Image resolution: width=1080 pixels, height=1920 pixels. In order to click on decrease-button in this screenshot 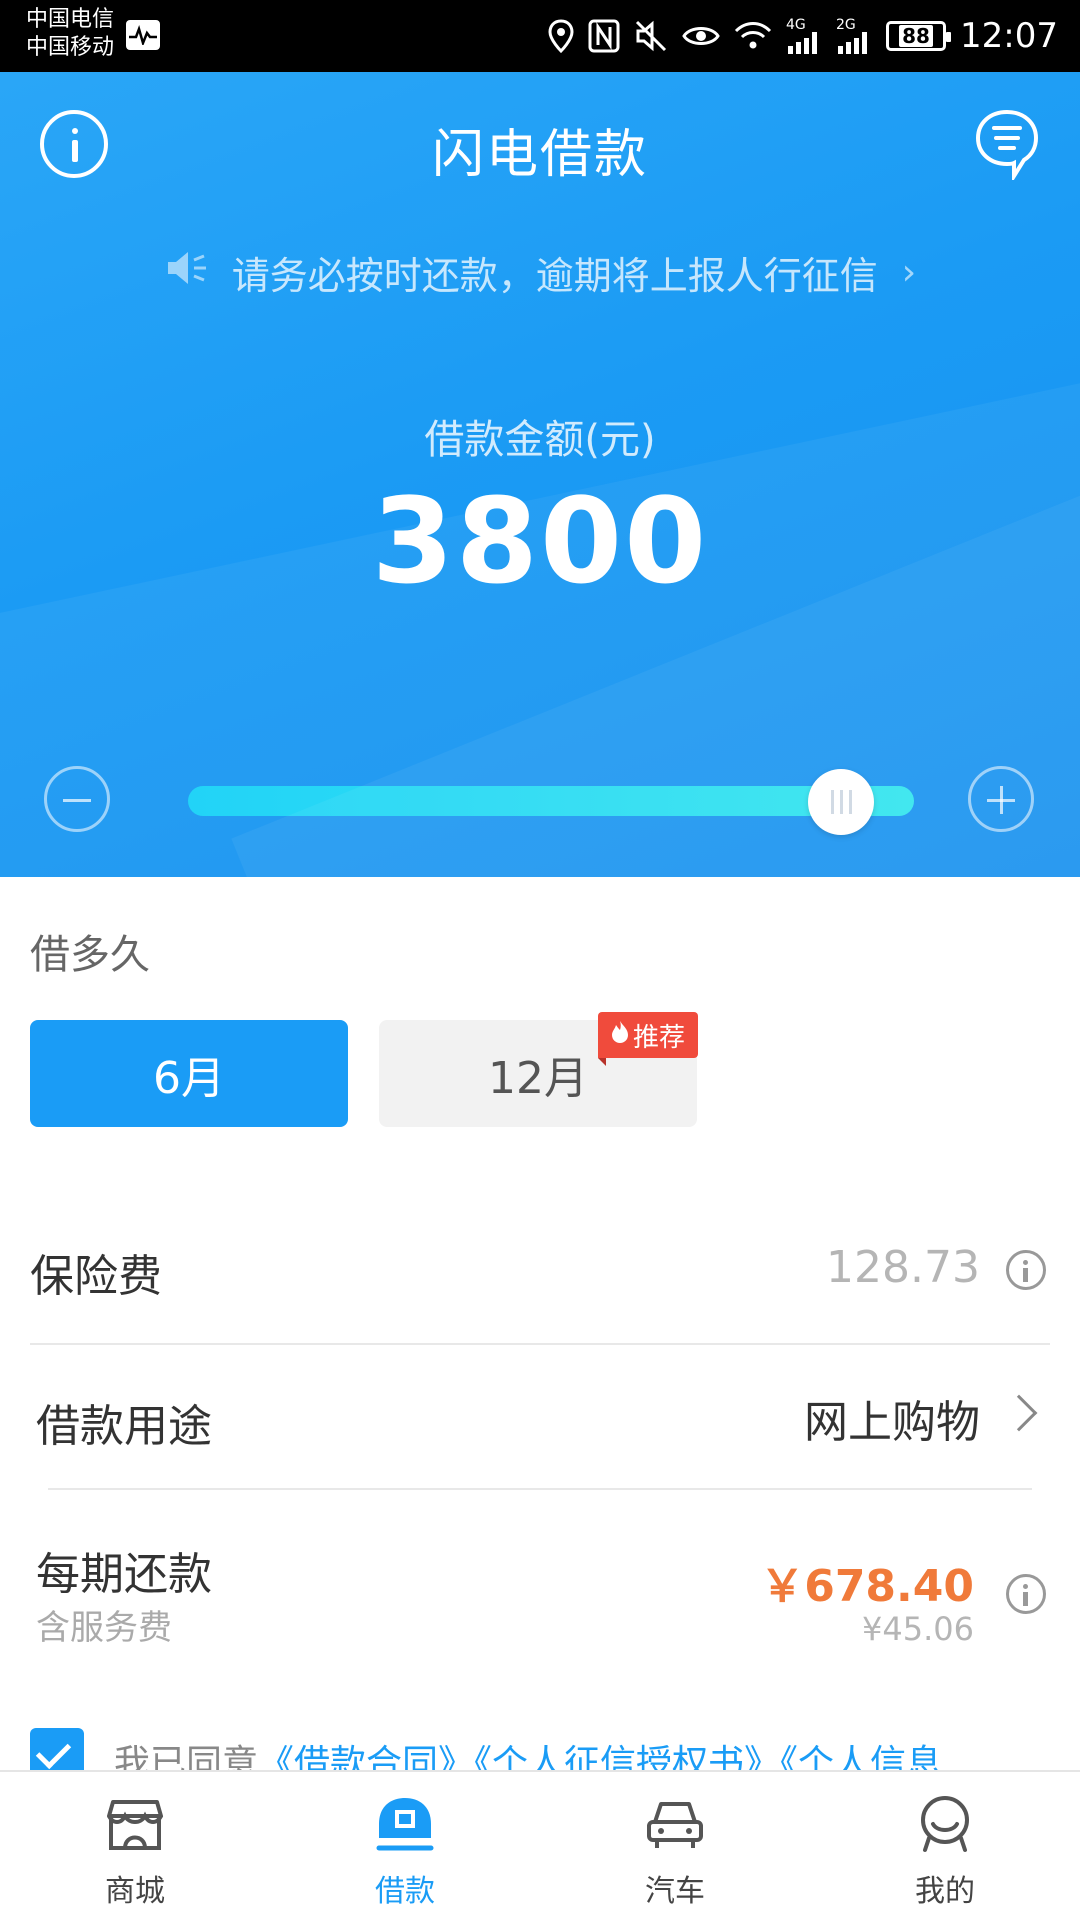, I will do `click(77, 799)`.